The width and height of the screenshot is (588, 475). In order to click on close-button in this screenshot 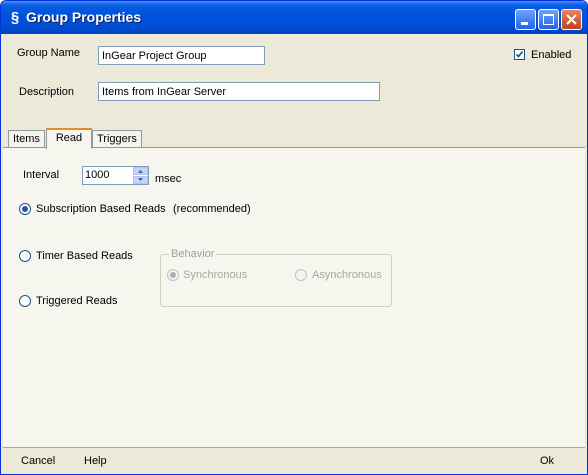, I will do `click(571, 19)`.